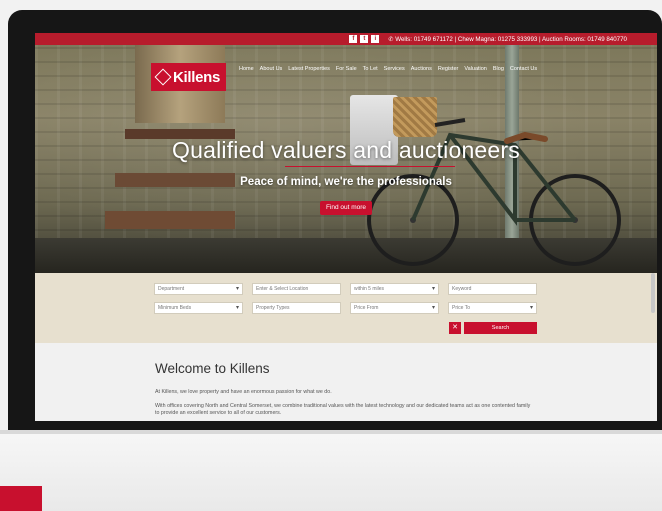 The image size is (662, 511). I want to click on logo-text: Killens, so click(197, 77).